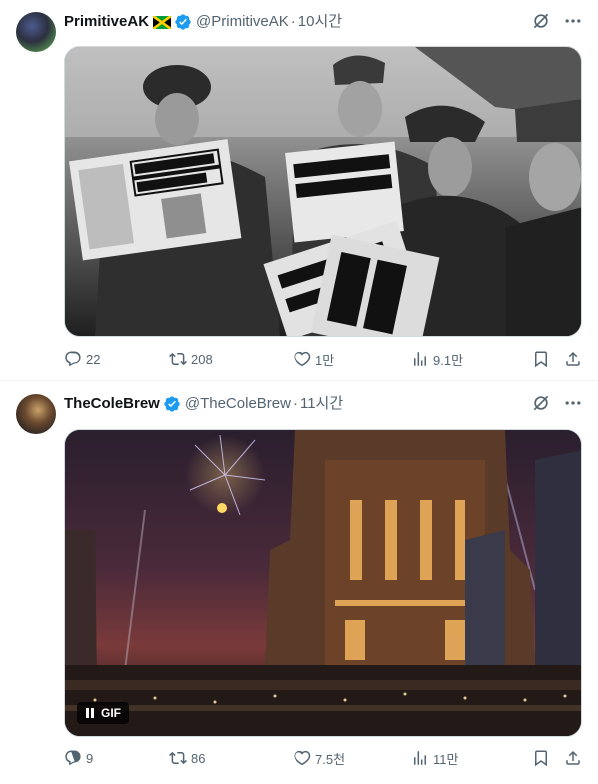 Image resolution: width=598 pixels, height=784 pixels. Describe the element at coordinates (352, 758) in the screenshot. I see `like-button: 7.5천` at that location.